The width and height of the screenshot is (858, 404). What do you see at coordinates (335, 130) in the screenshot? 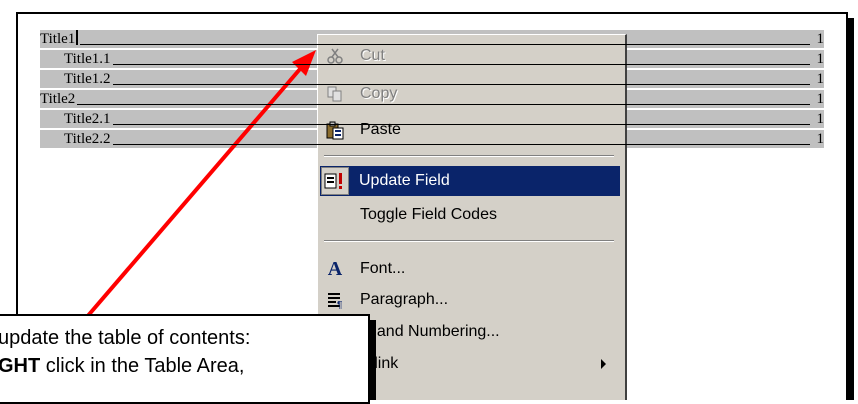
I see `clipboard-icon` at bounding box center [335, 130].